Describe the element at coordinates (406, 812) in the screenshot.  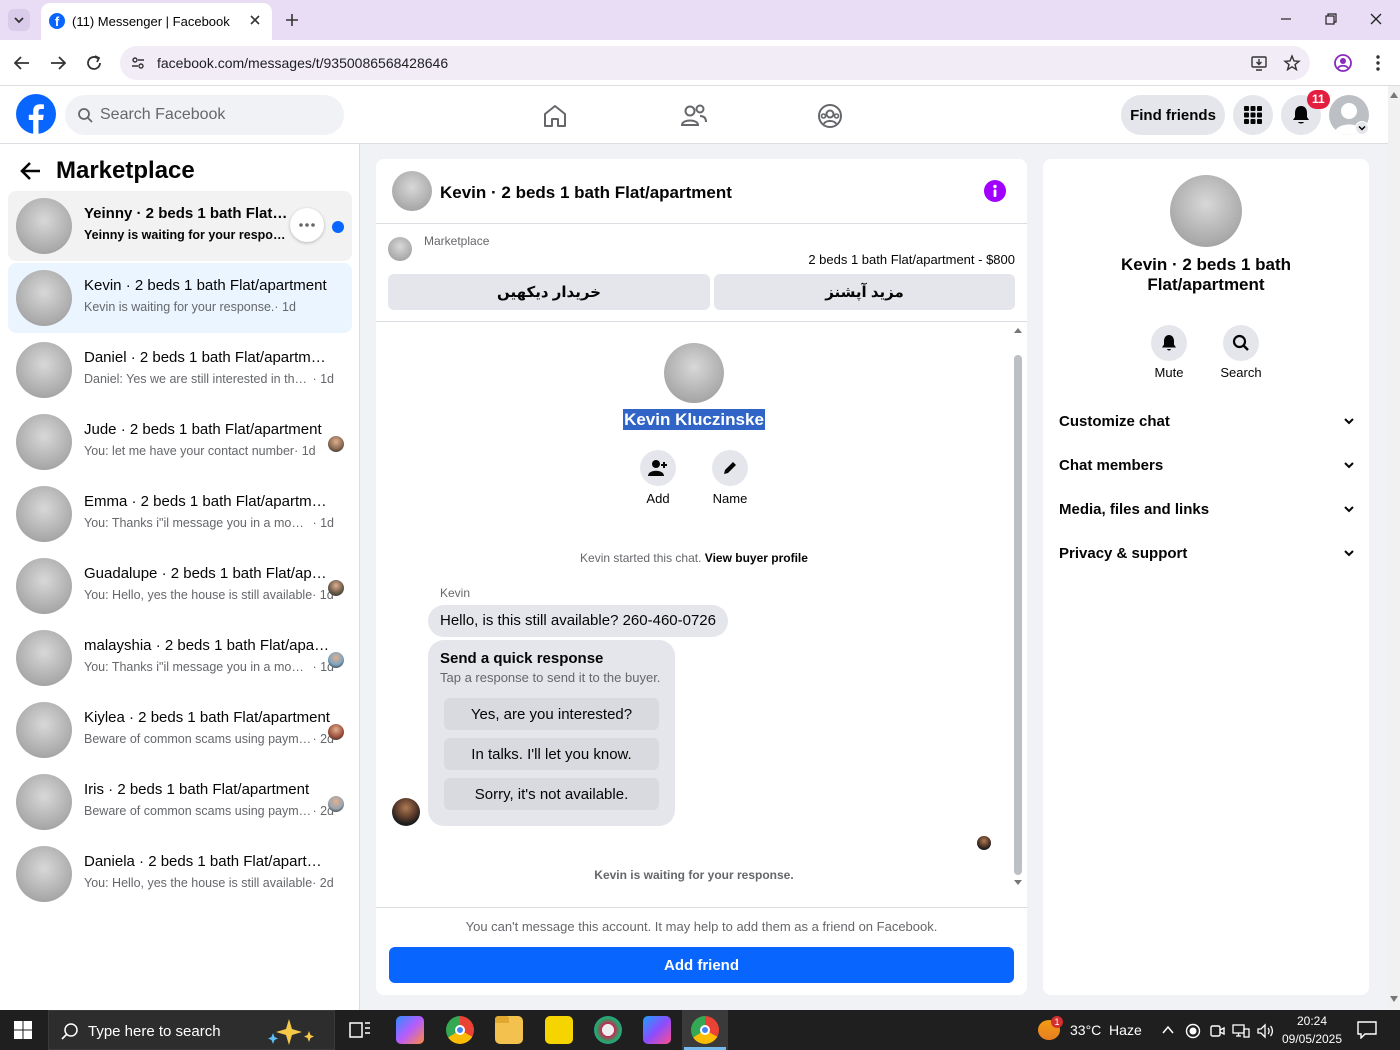
I see `sender-avatar` at that location.